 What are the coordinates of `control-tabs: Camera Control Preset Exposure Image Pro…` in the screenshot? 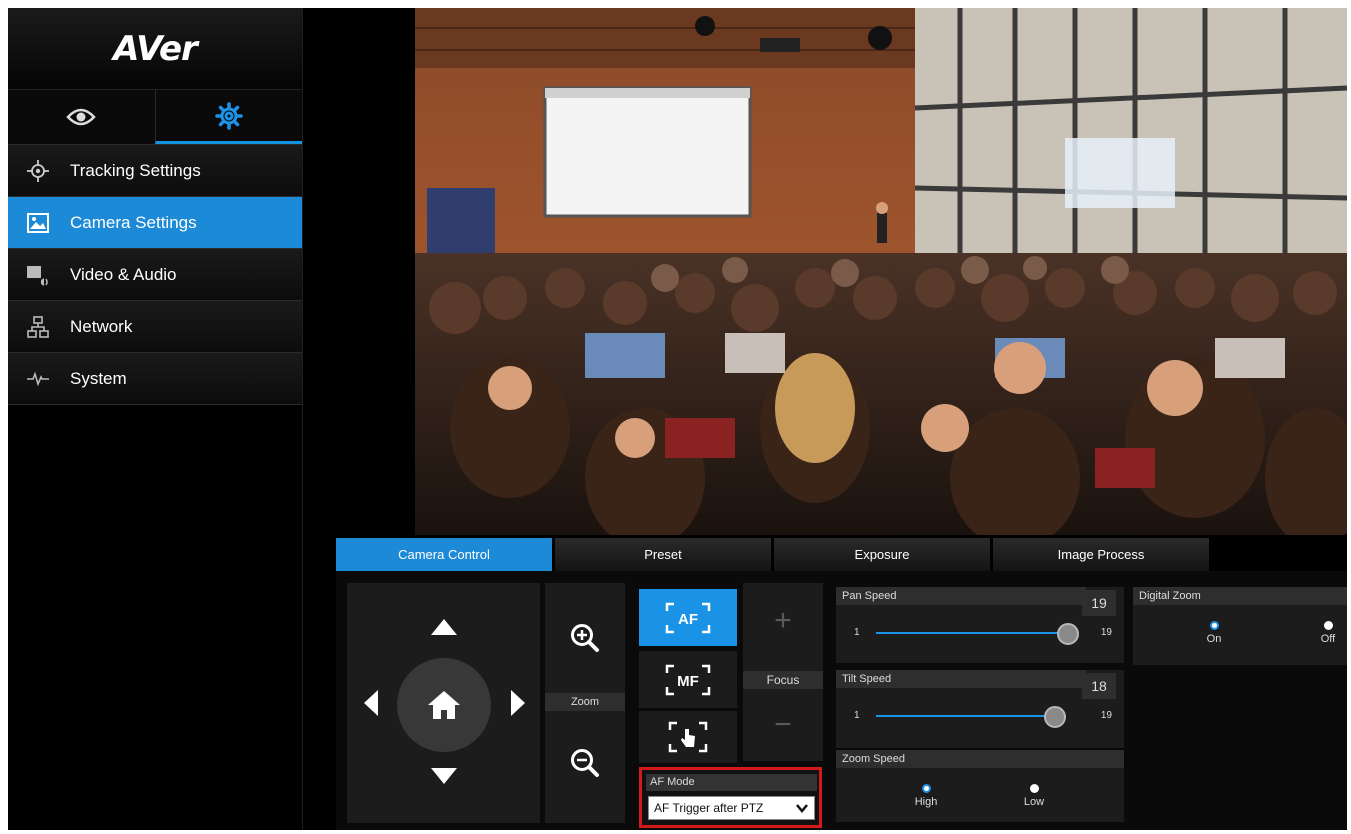 It's located at (774, 554).